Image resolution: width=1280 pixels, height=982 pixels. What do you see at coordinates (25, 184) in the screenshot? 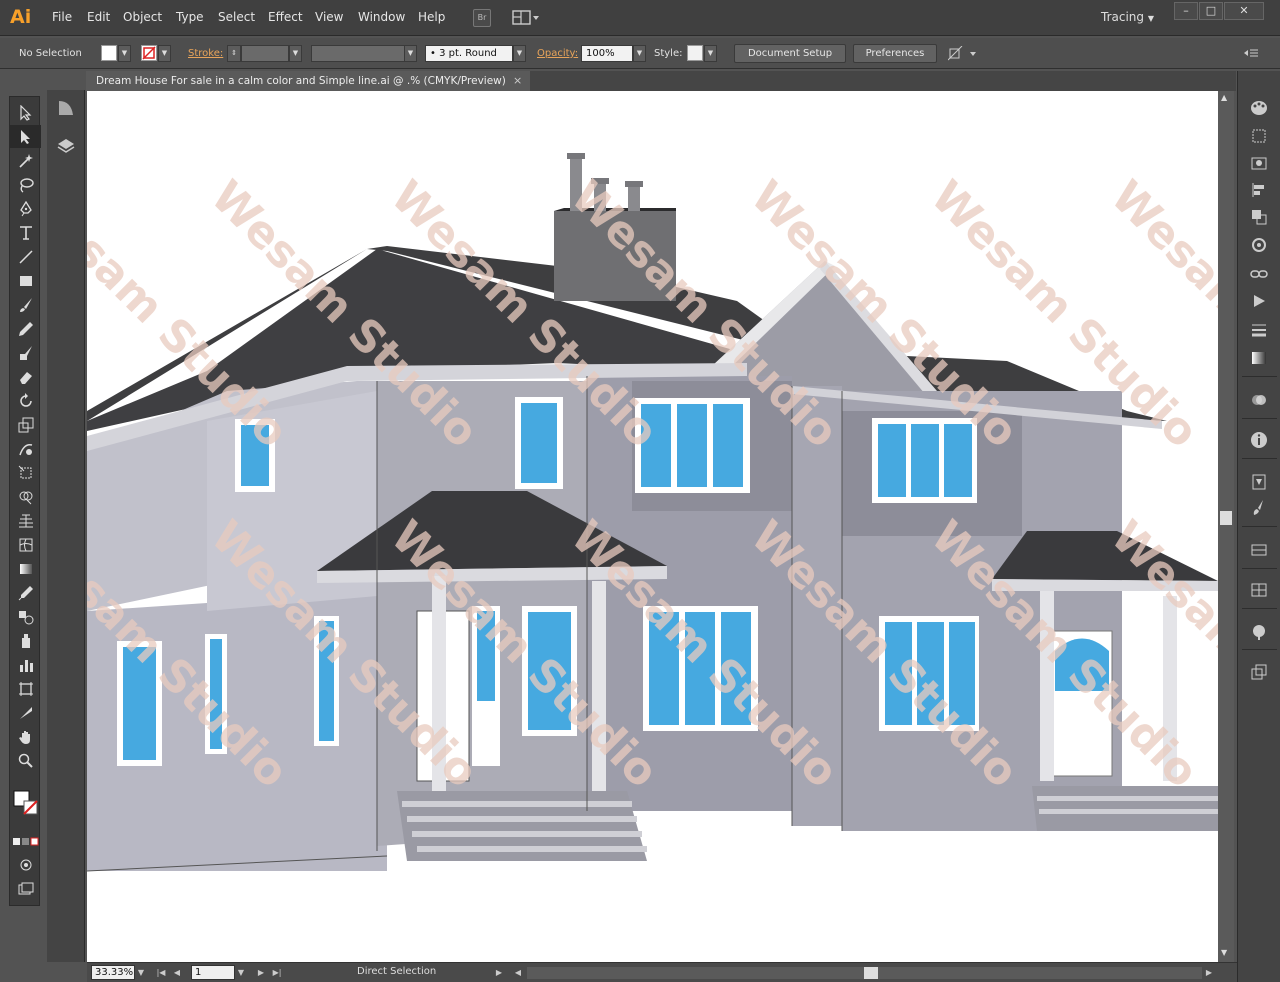
I see `lasso-tool` at bounding box center [25, 184].